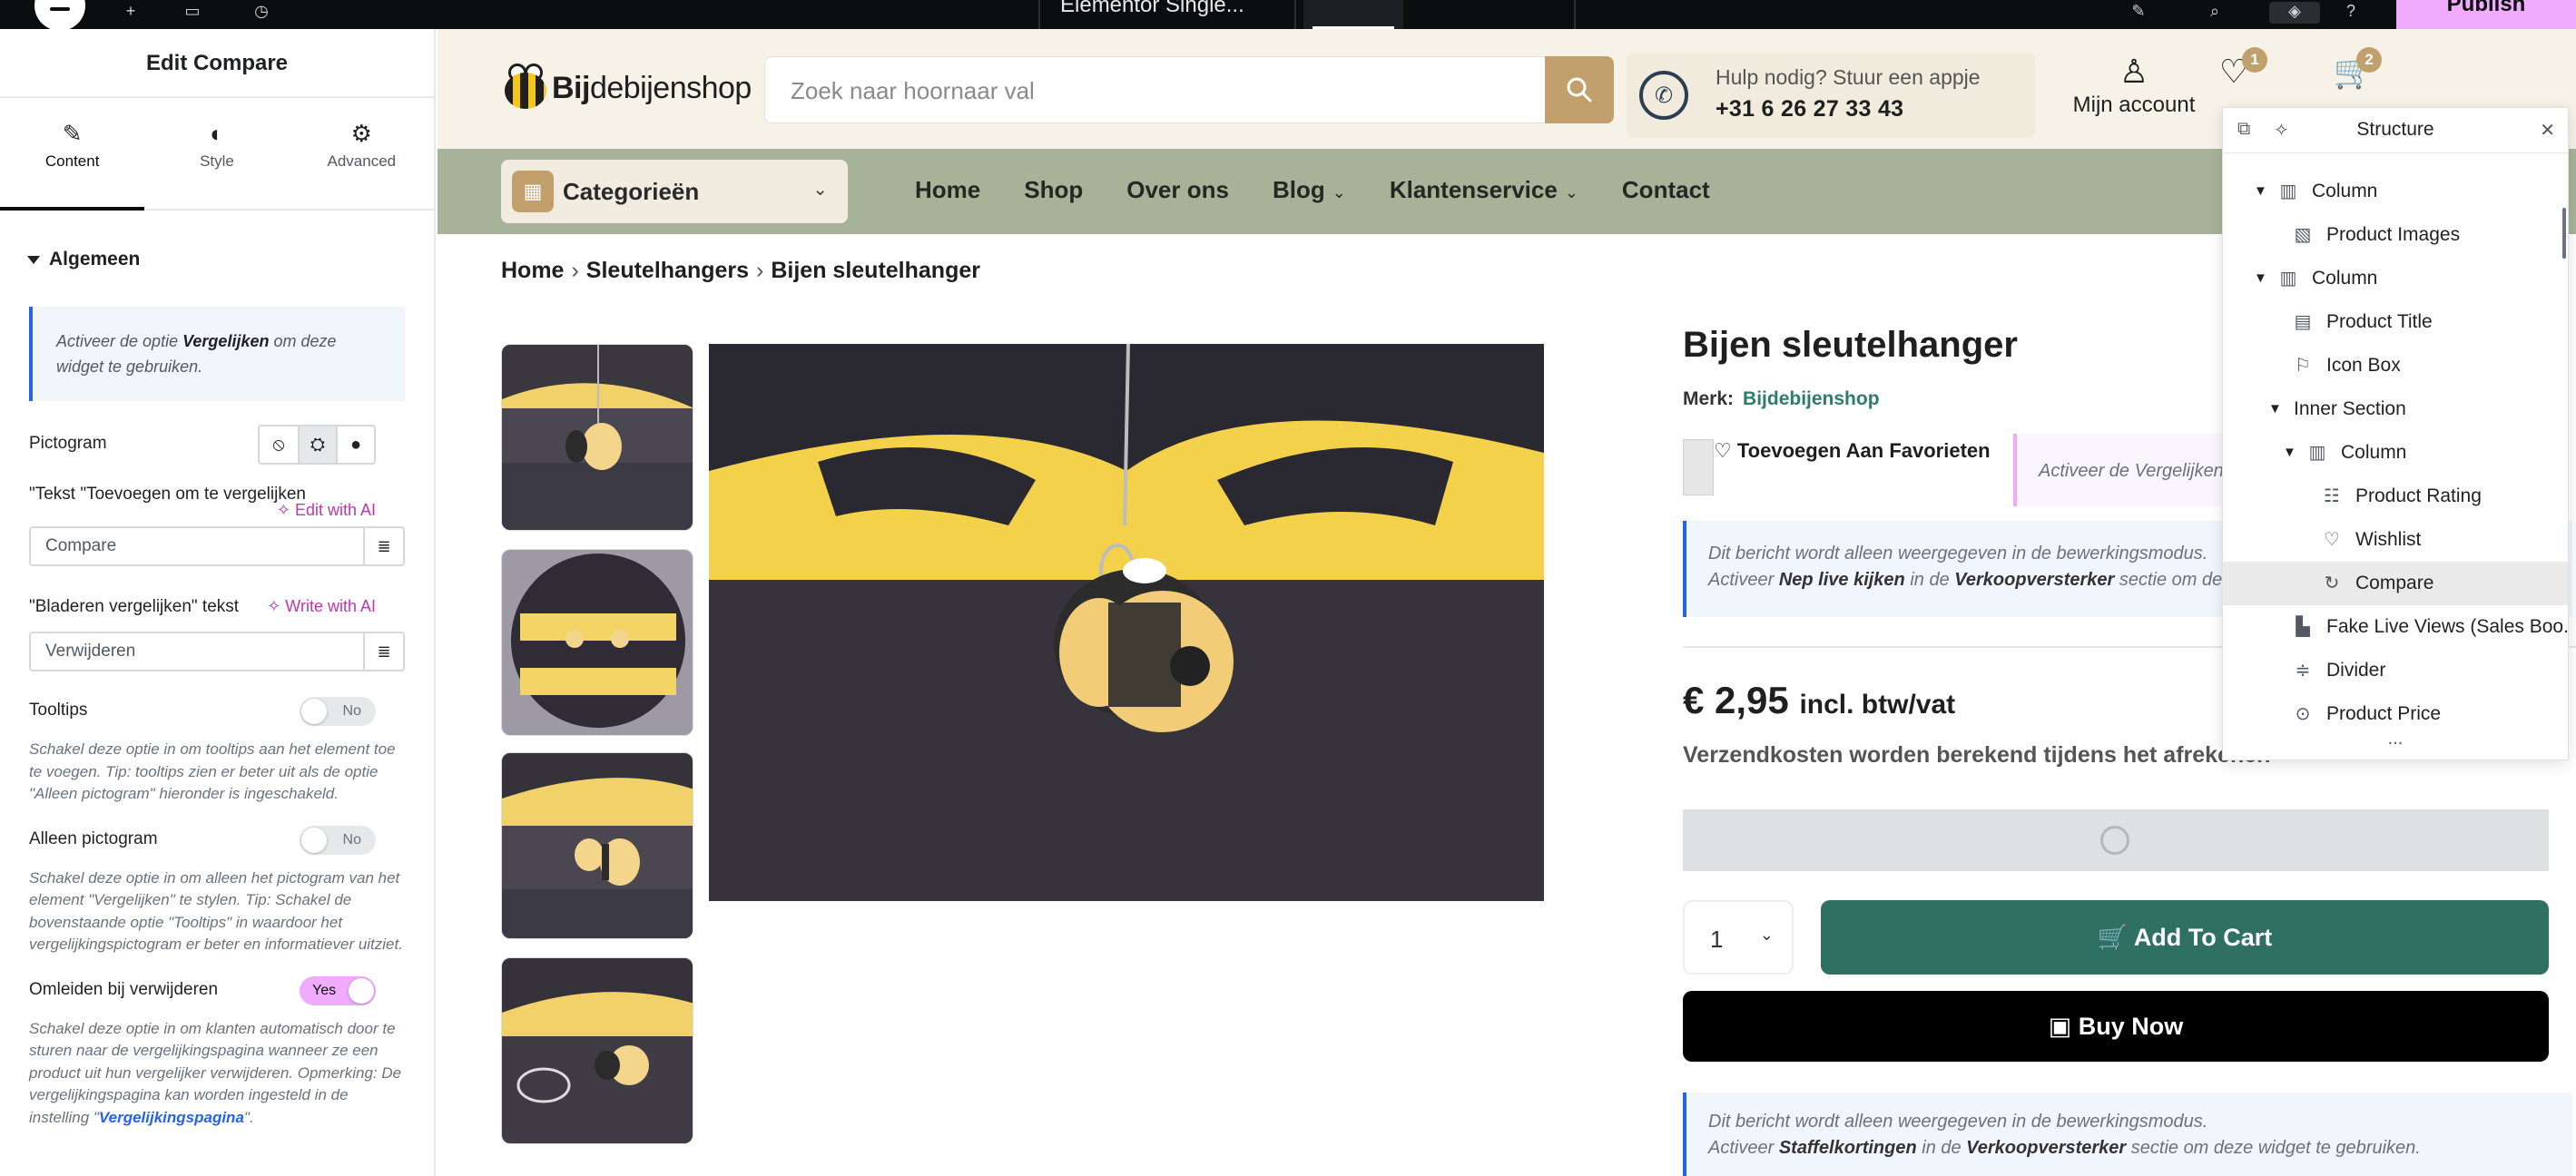 The image size is (2576, 1176). Describe the element at coordinates (1738, 937) in the screenshot. I see `quantity-select: 1 ⌄` at that location.